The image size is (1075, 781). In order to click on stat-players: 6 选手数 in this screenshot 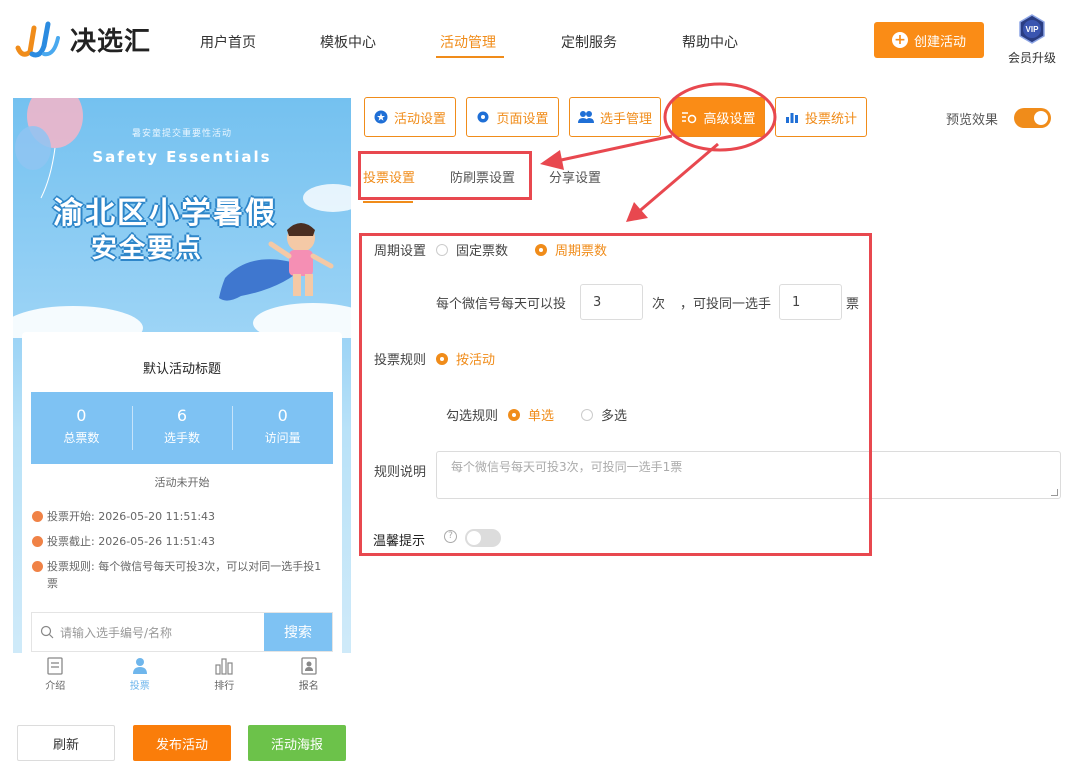, I will do `click(182, 428)`.